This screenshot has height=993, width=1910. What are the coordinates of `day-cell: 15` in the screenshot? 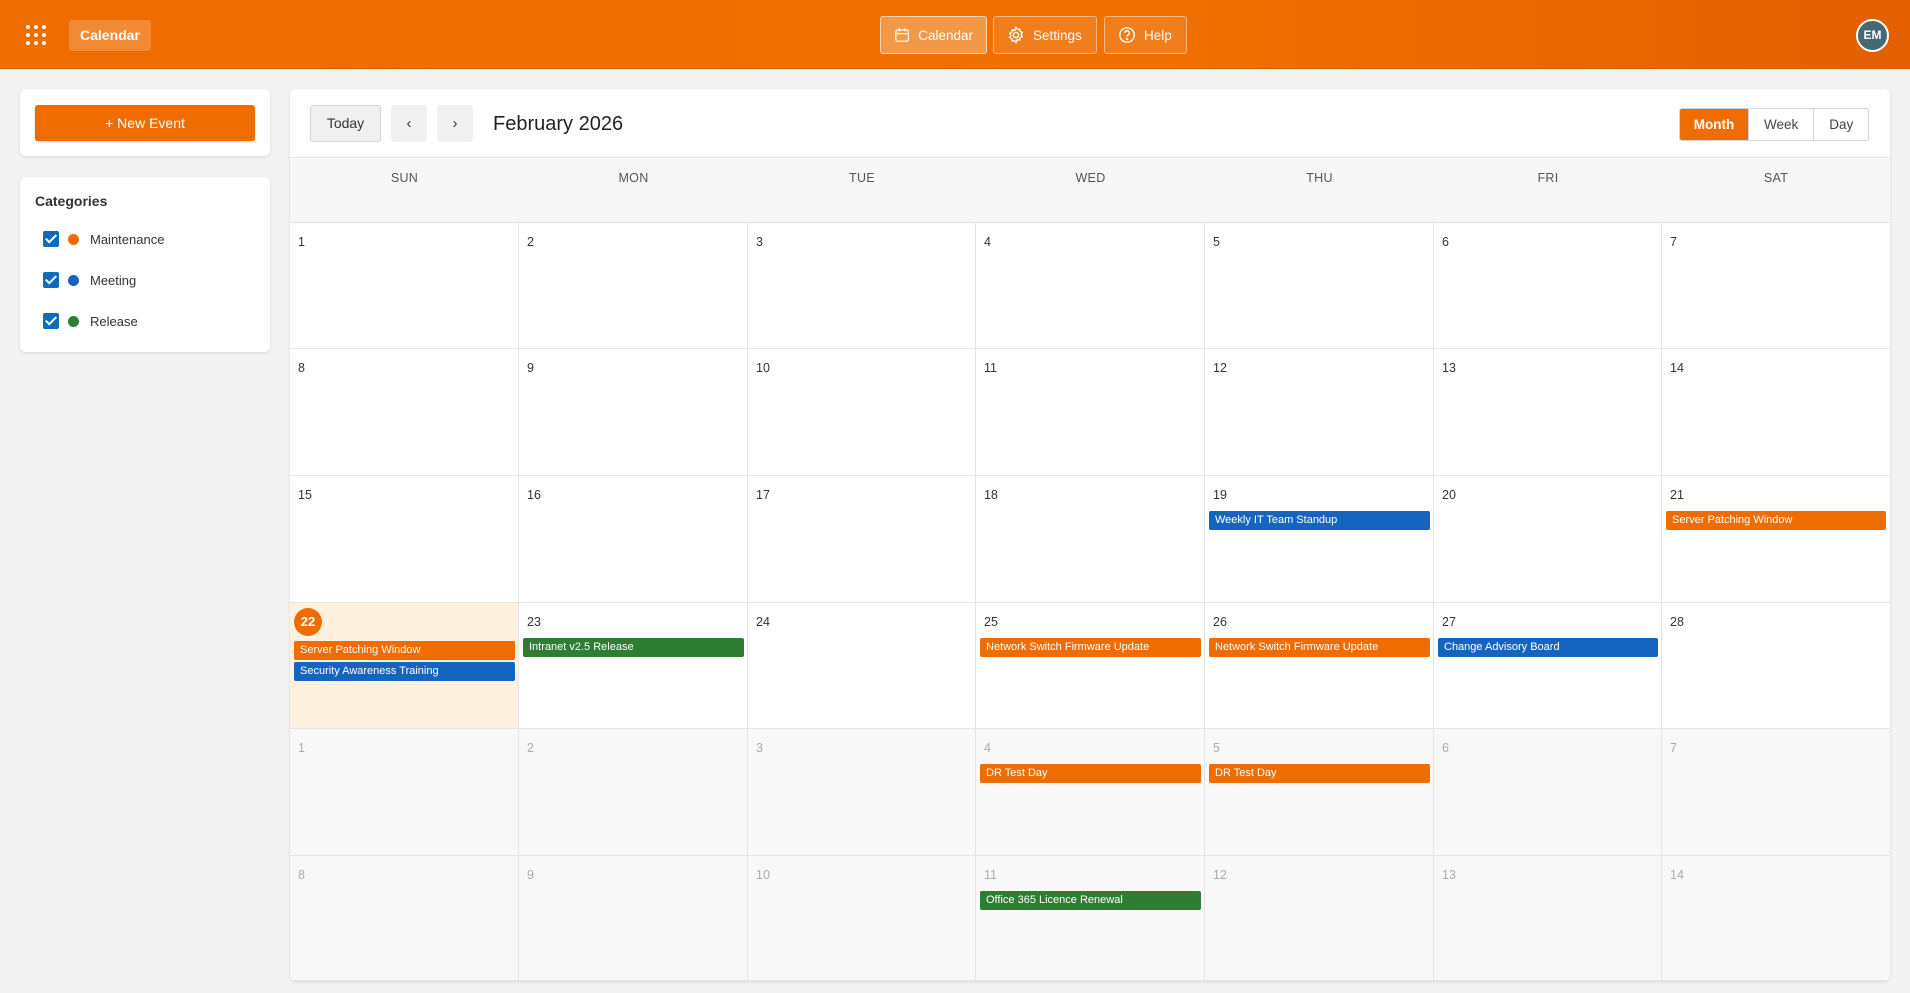 It's located at (404, 539).